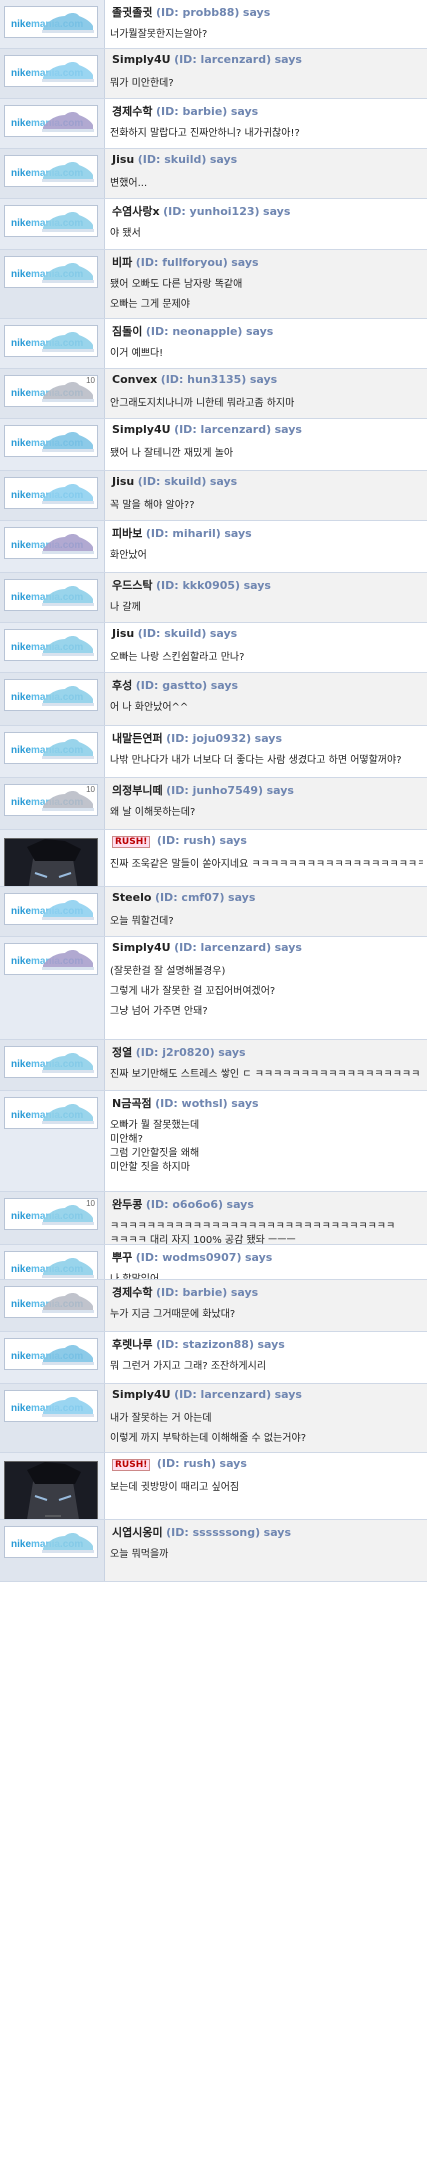  Describe the element at coordinates (122, 685) in the screenshot. I see `author-nickname: 후성` at that location.